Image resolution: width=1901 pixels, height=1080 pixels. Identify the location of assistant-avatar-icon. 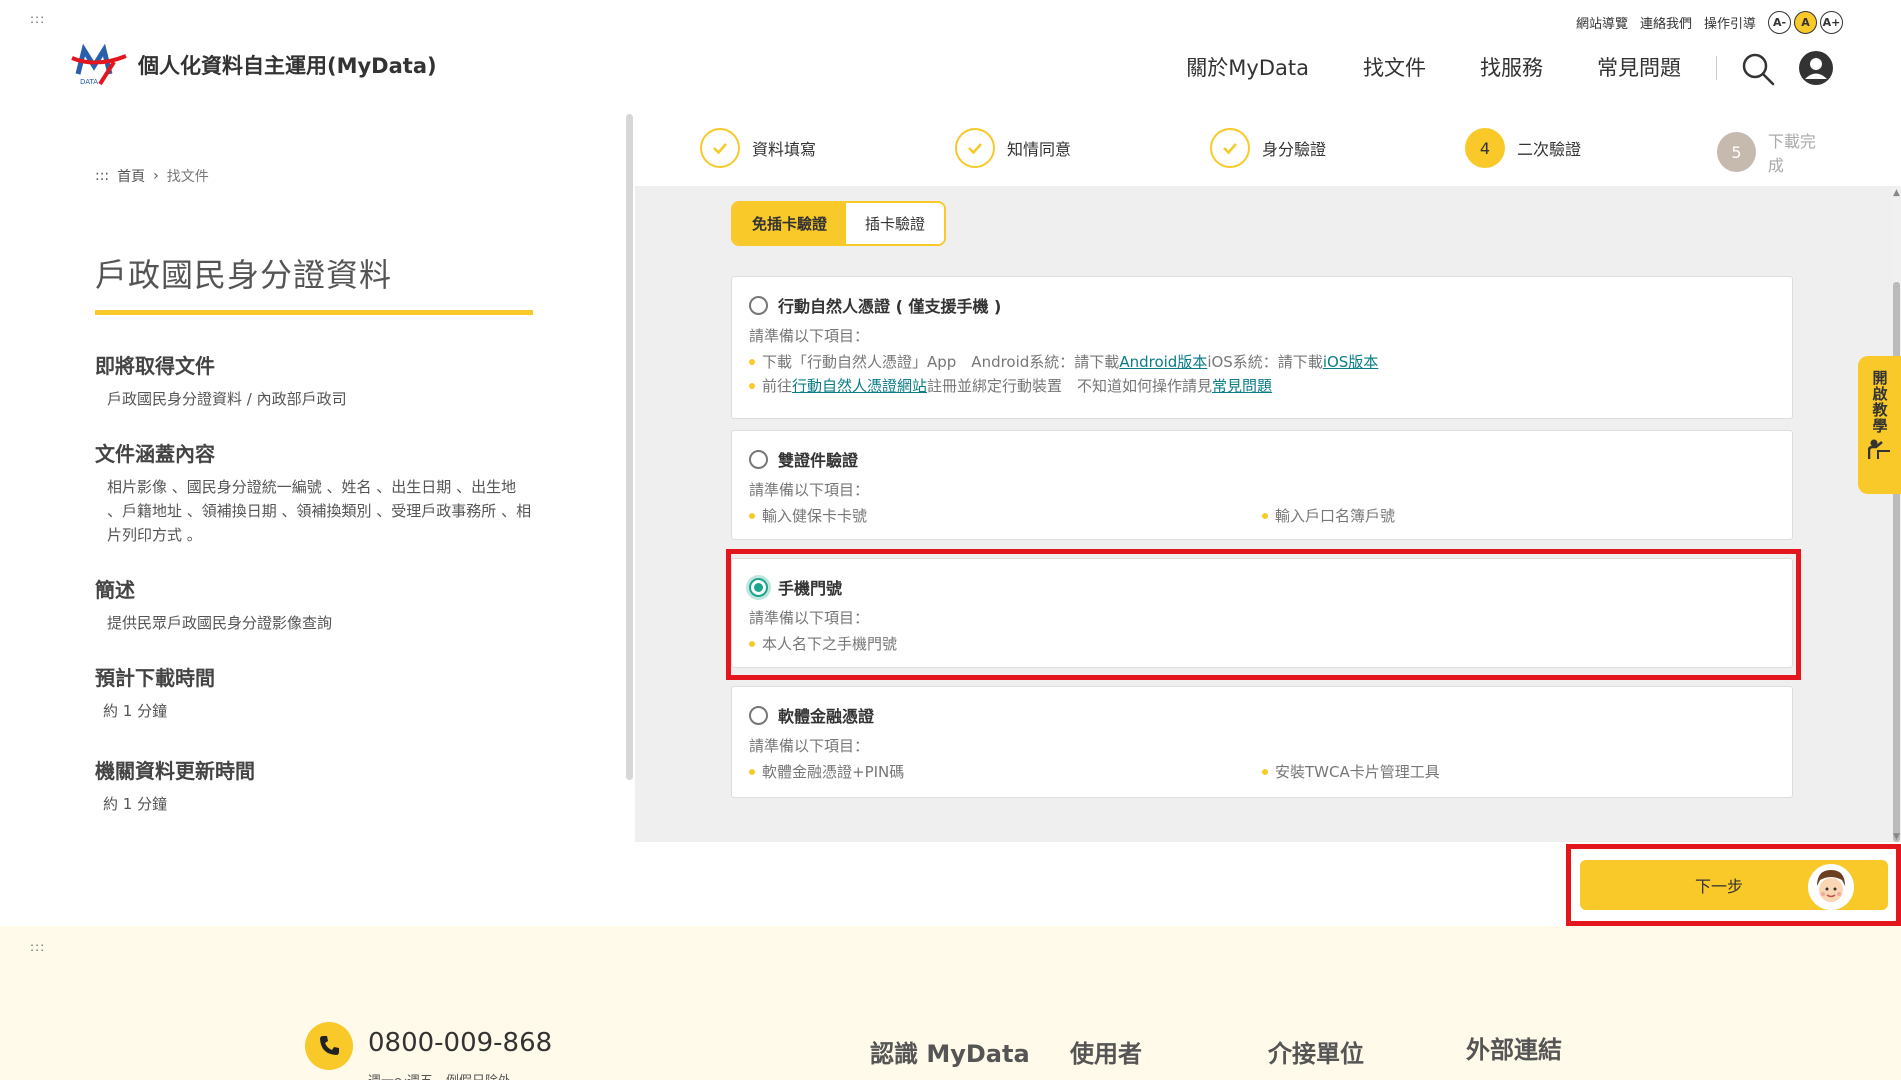
(1831, 887).